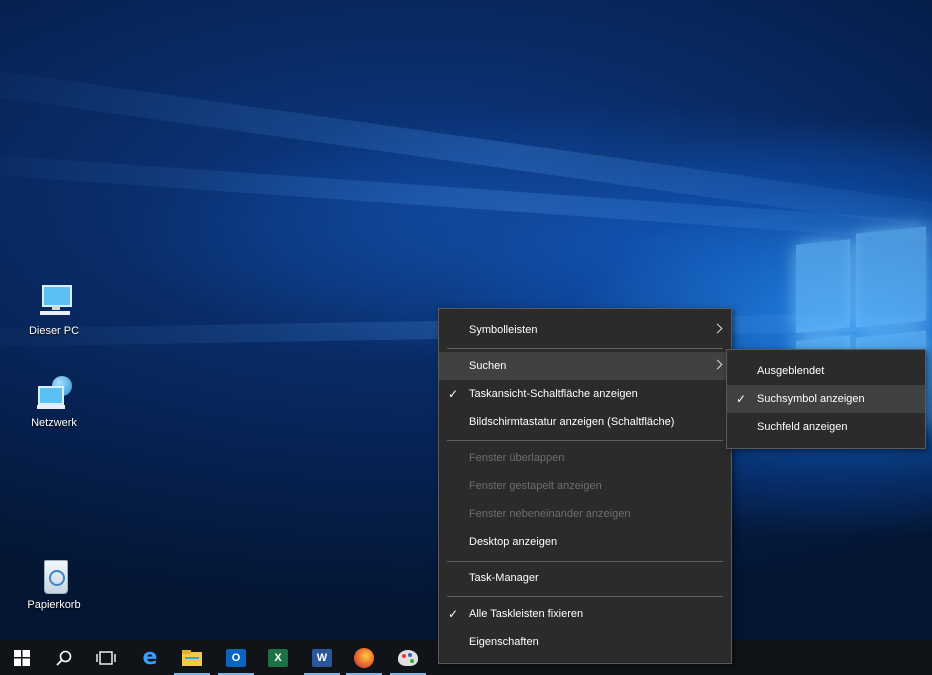 The width and height of the screenshot is (932, 675). I want to click on menu-item-eigenschaften: Eigenschaften, so click(585, 642).